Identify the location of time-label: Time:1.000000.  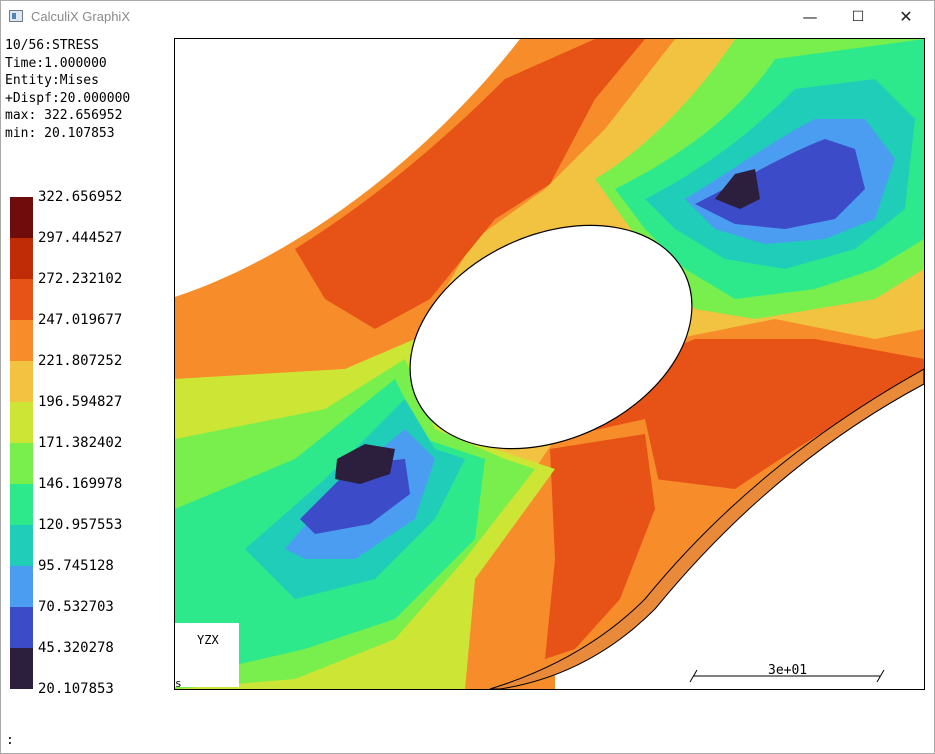
(56, 63).